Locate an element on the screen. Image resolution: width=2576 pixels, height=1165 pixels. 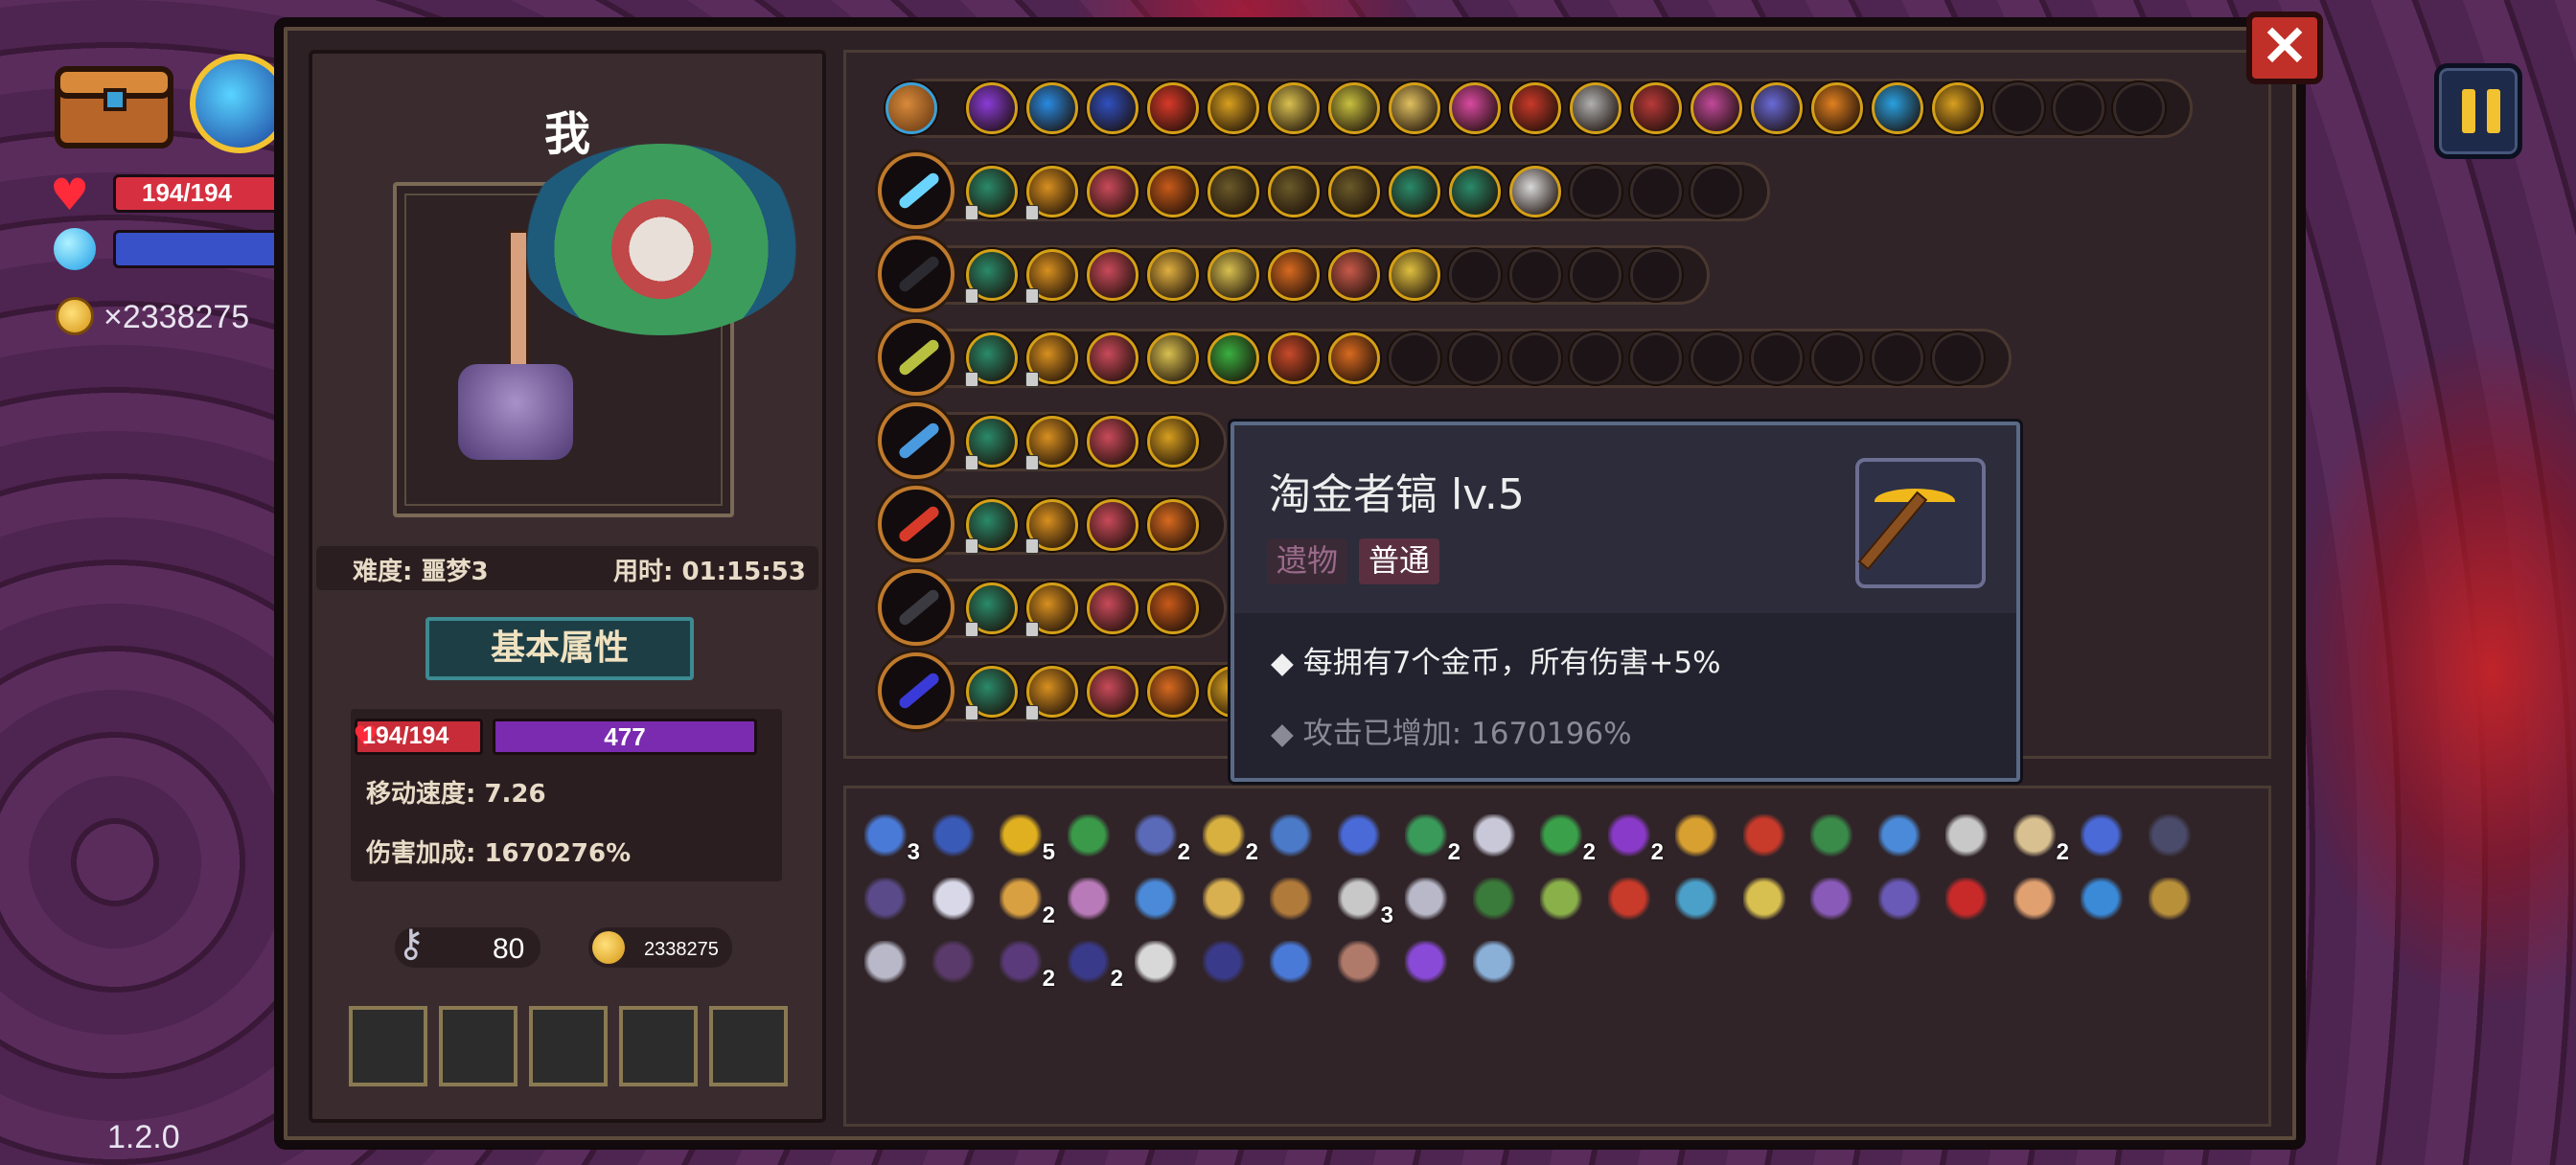
wand-weapon-icon is located at coordinates (916, 524).